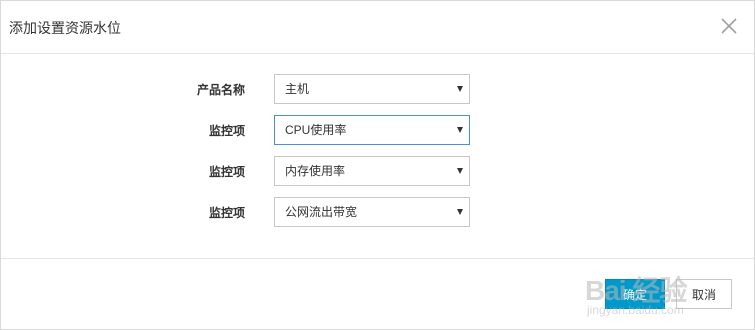  What do you see at coordinates (220, 90) in the screenshot?
I see `product-name-label: 产品名称` at bounding box center [220, 90].